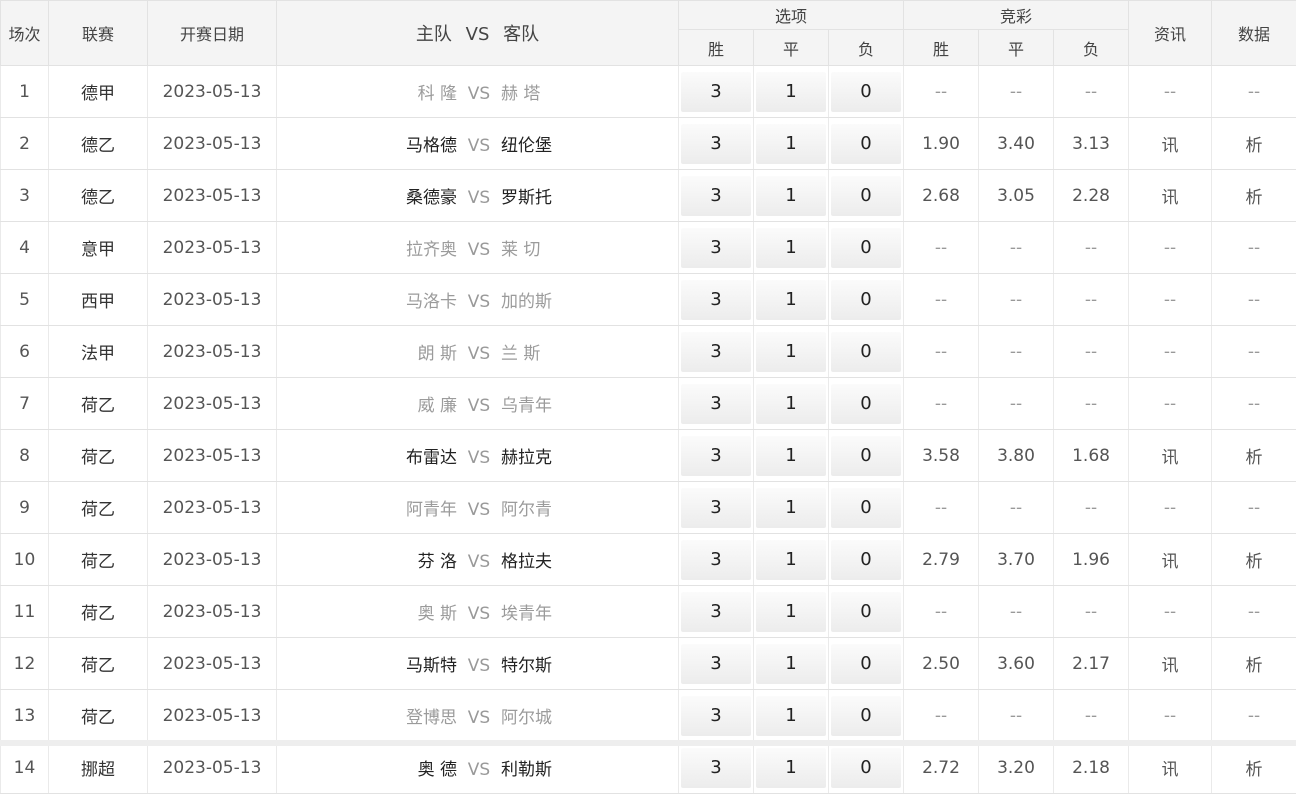 The image size is (1296, 794). Describe the element at coordinates (1091, 664) in the screenshot. I see `odds-lose: 2.17` at that location.